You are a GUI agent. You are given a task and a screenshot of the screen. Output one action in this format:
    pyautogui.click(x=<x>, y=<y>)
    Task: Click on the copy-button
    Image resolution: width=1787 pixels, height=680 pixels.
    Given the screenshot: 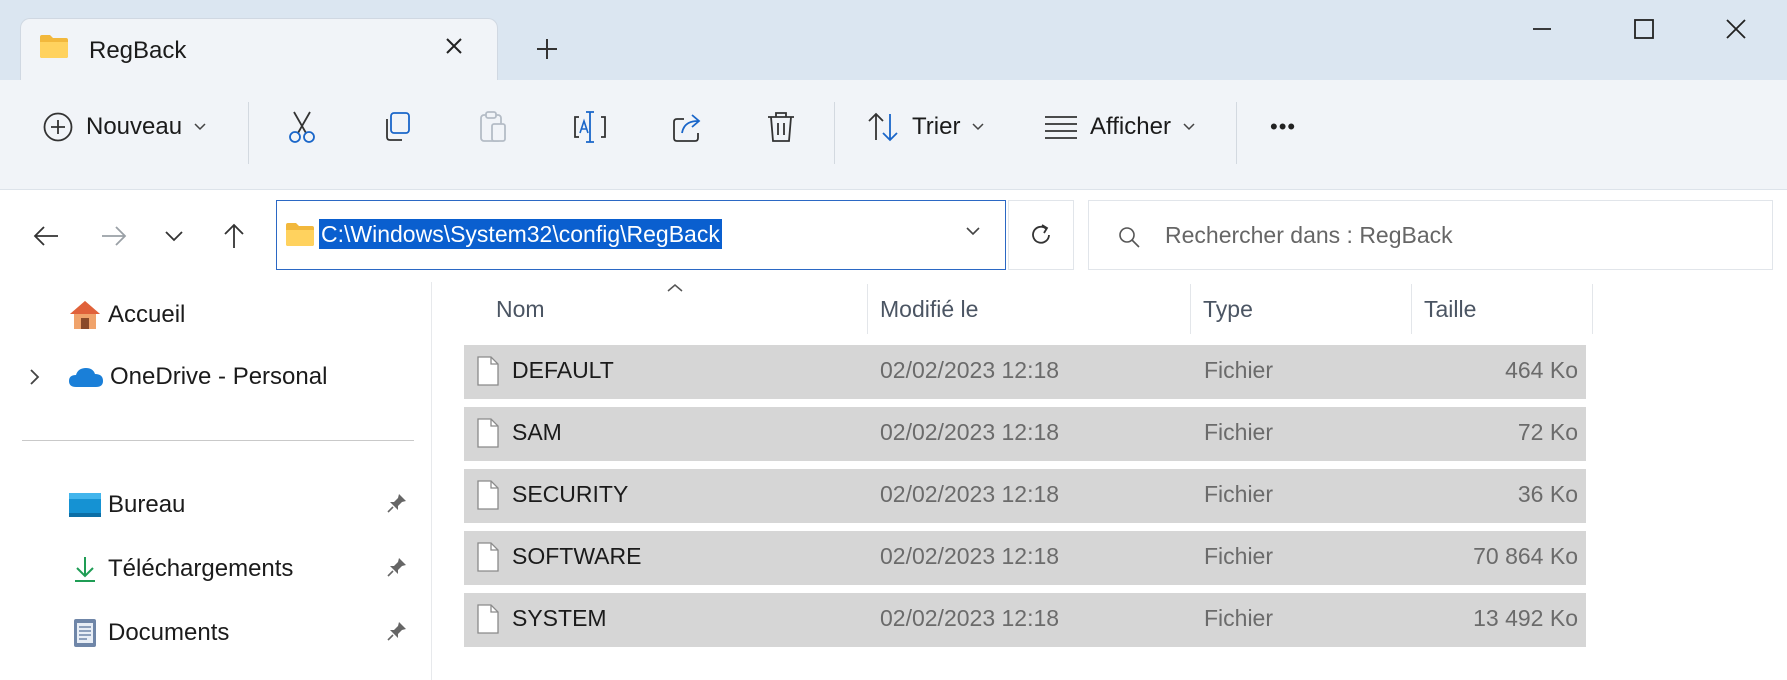 What is the action you would take?
    pyautogui.click(x=397, y=127)
    